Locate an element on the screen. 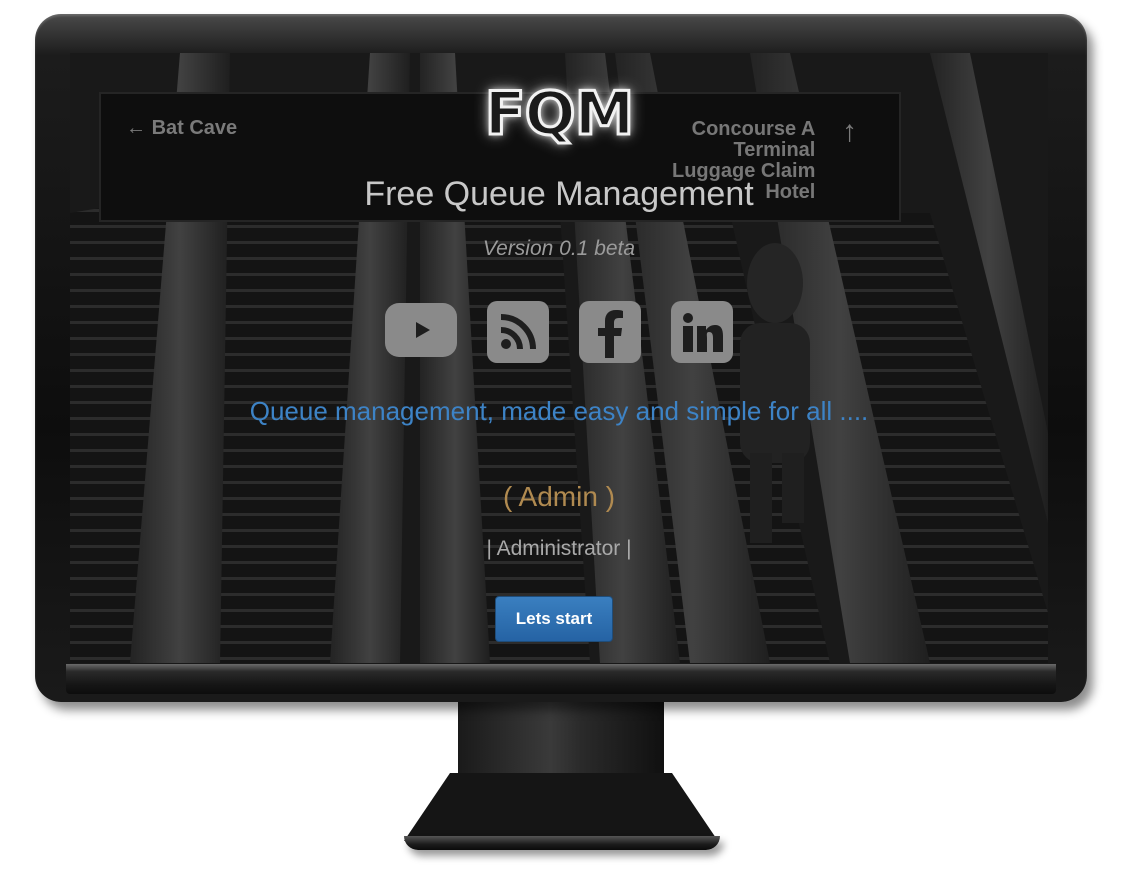  rss-link is located at coordinates (518, 332).